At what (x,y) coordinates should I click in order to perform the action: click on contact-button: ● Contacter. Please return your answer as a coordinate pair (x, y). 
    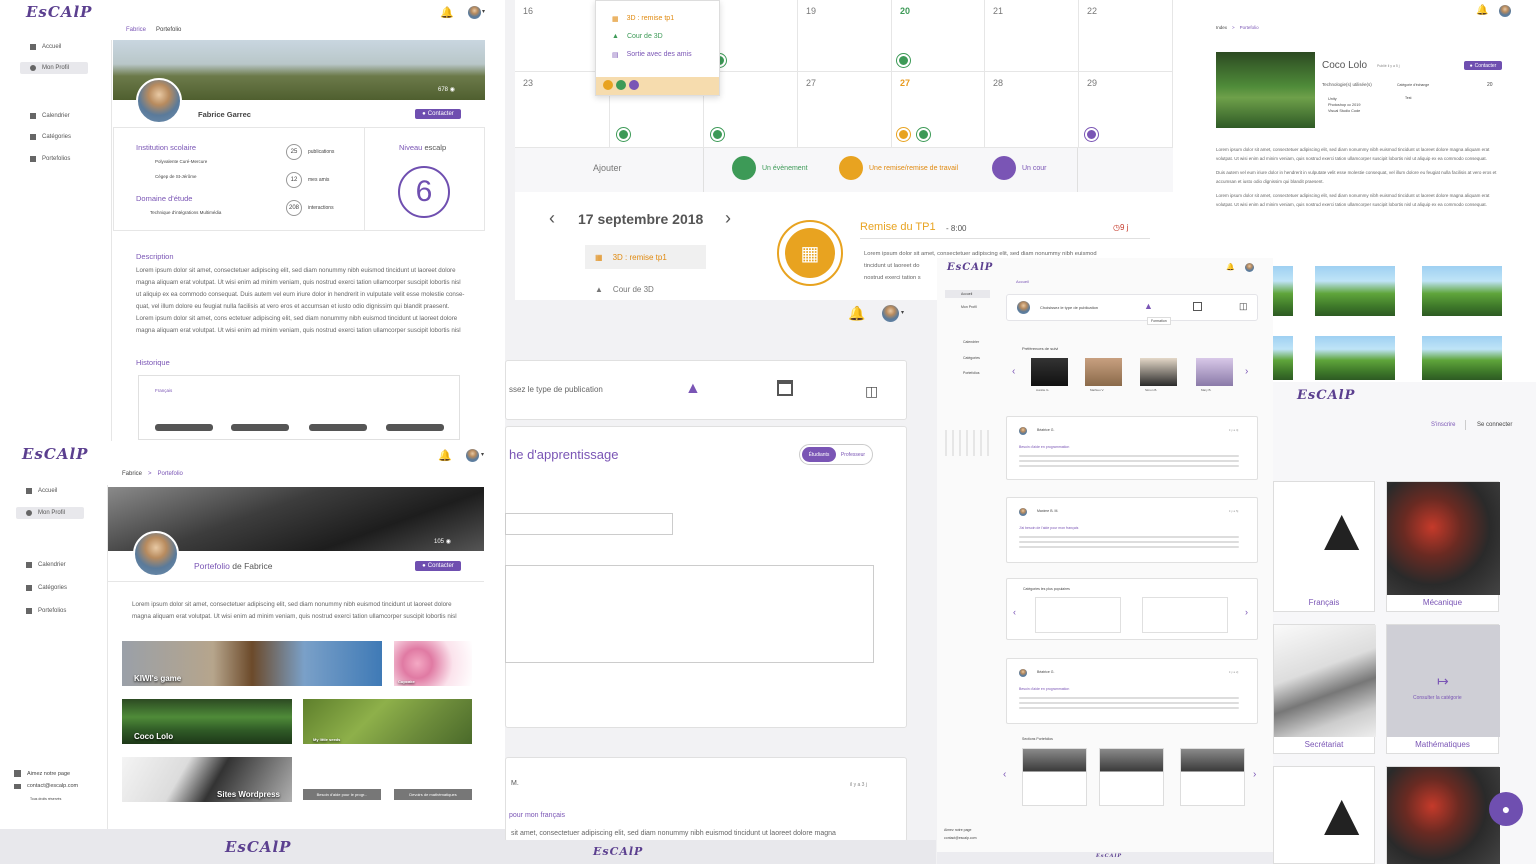
    Looking at the image, I should click on (438, 566).